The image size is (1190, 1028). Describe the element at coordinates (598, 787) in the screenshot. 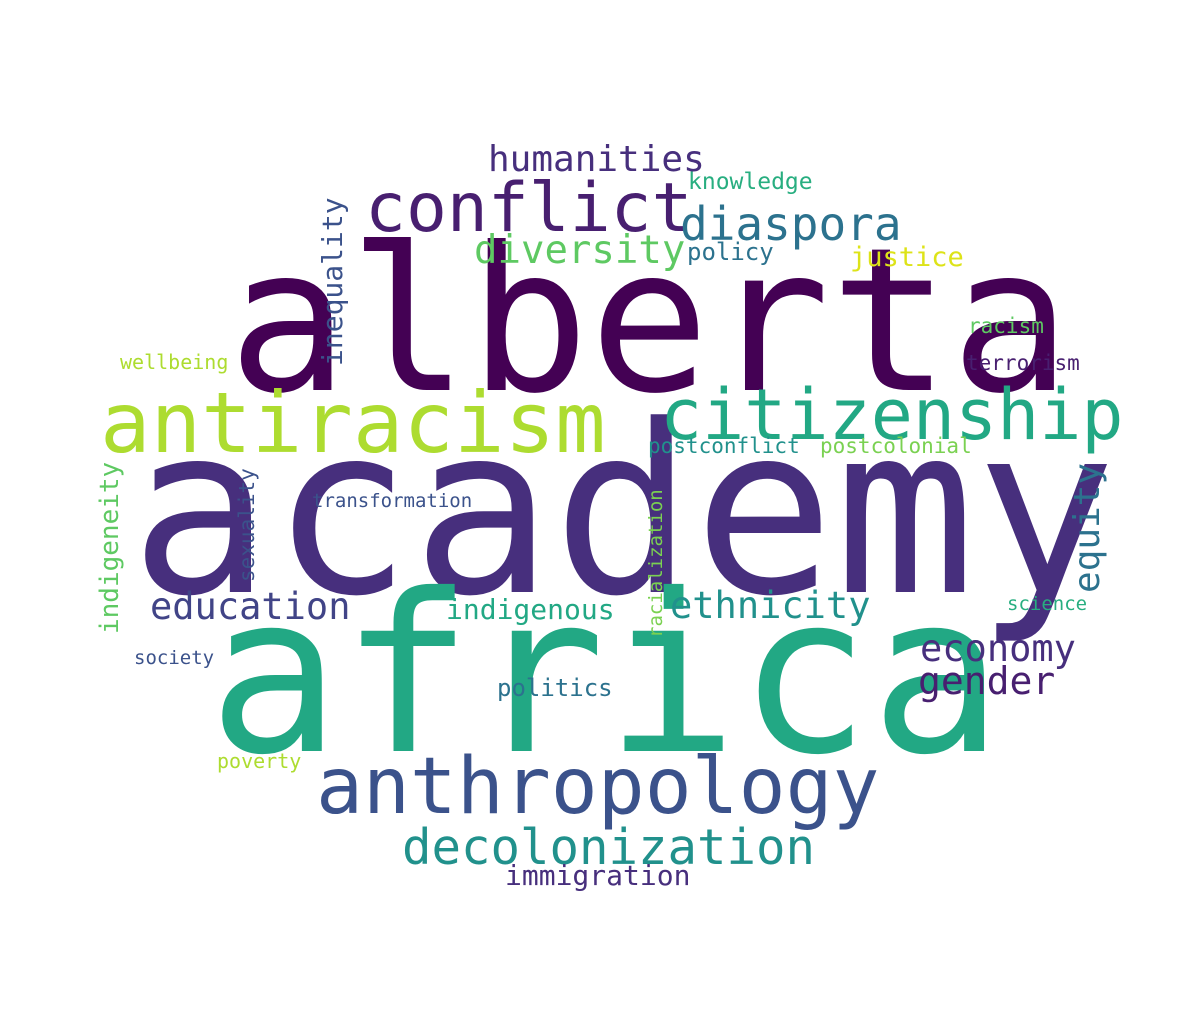

I see `word-anthropology: anthropology` at that location.